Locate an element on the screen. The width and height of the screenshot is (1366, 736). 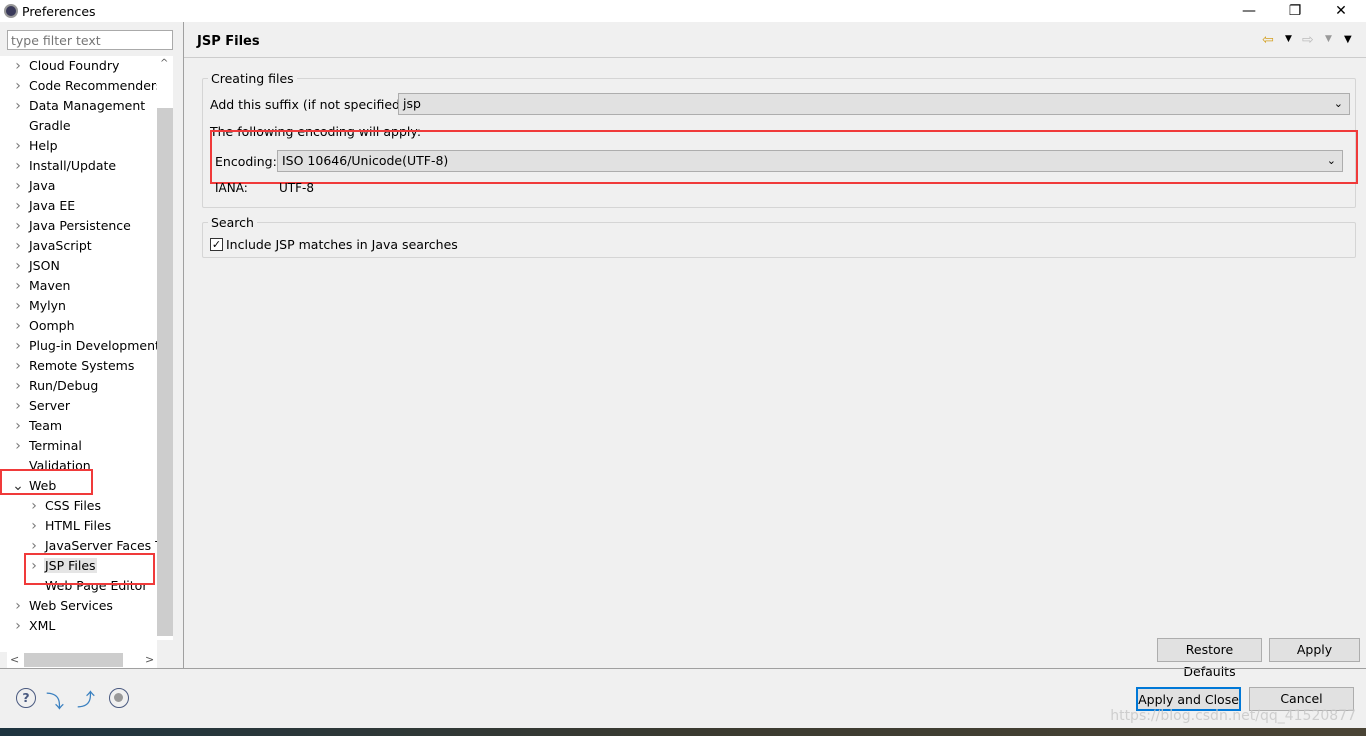
tree-item: › Remote Systems is located at coordinates (73, 366).